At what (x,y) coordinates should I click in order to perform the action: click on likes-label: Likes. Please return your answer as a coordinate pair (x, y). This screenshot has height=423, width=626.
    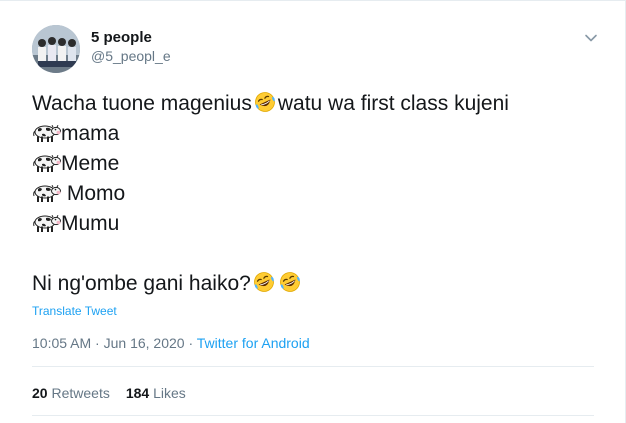
    Looking at the image, I should click on (169, 393).